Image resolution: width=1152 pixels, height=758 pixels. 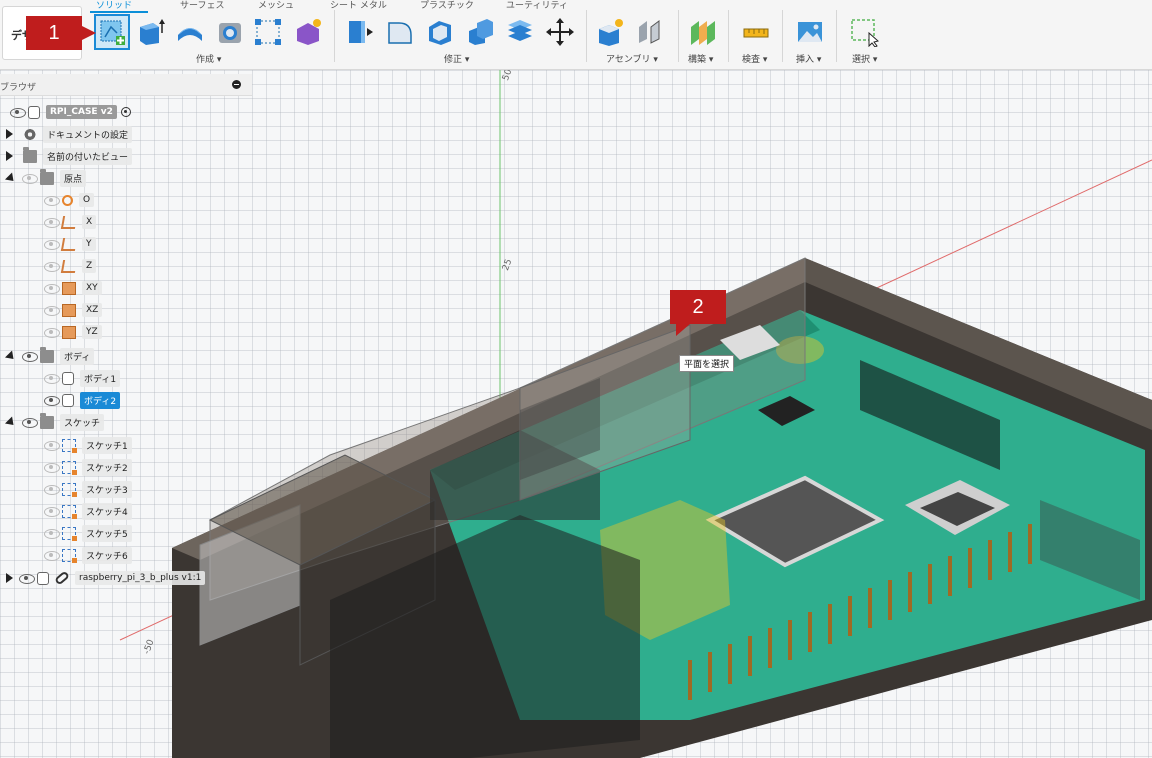 I want to click on tree-item-sketch4: スケッチ4, so click(x=88, y=511).